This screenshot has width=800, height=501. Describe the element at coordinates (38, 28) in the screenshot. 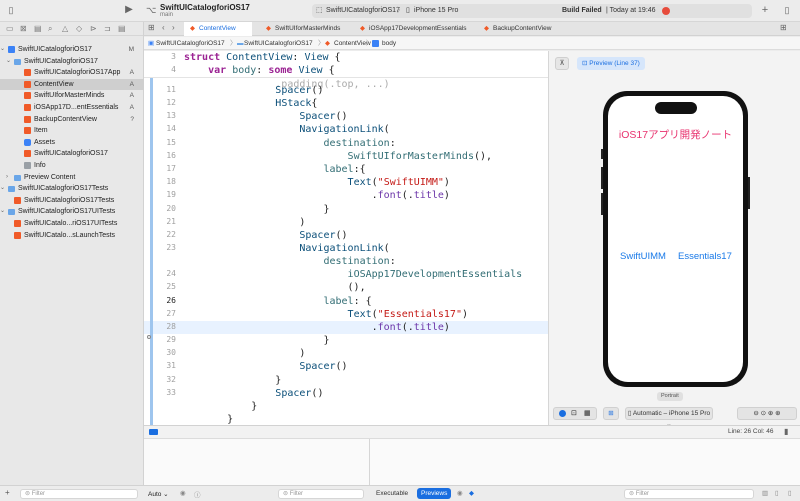

I see `symbol-icon: ▤` at that location.